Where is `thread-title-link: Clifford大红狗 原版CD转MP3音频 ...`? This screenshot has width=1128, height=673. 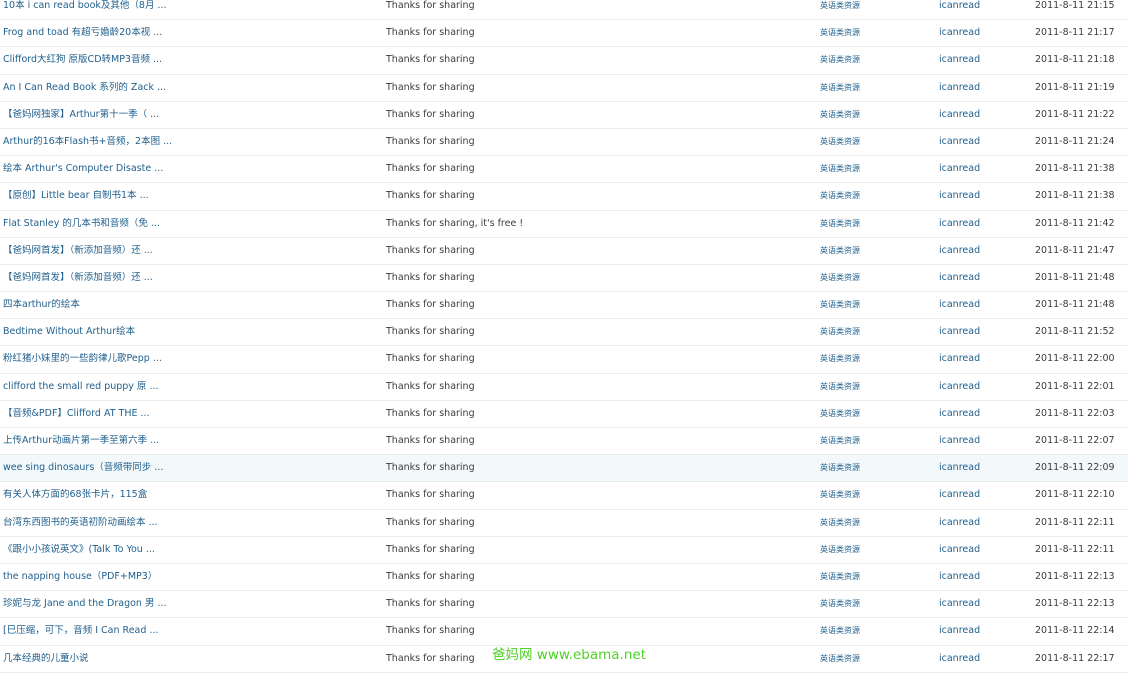
thread-title-link: Clifford大红狗 原版CD转MP3音频 ... is located at coordinates (189, 60).